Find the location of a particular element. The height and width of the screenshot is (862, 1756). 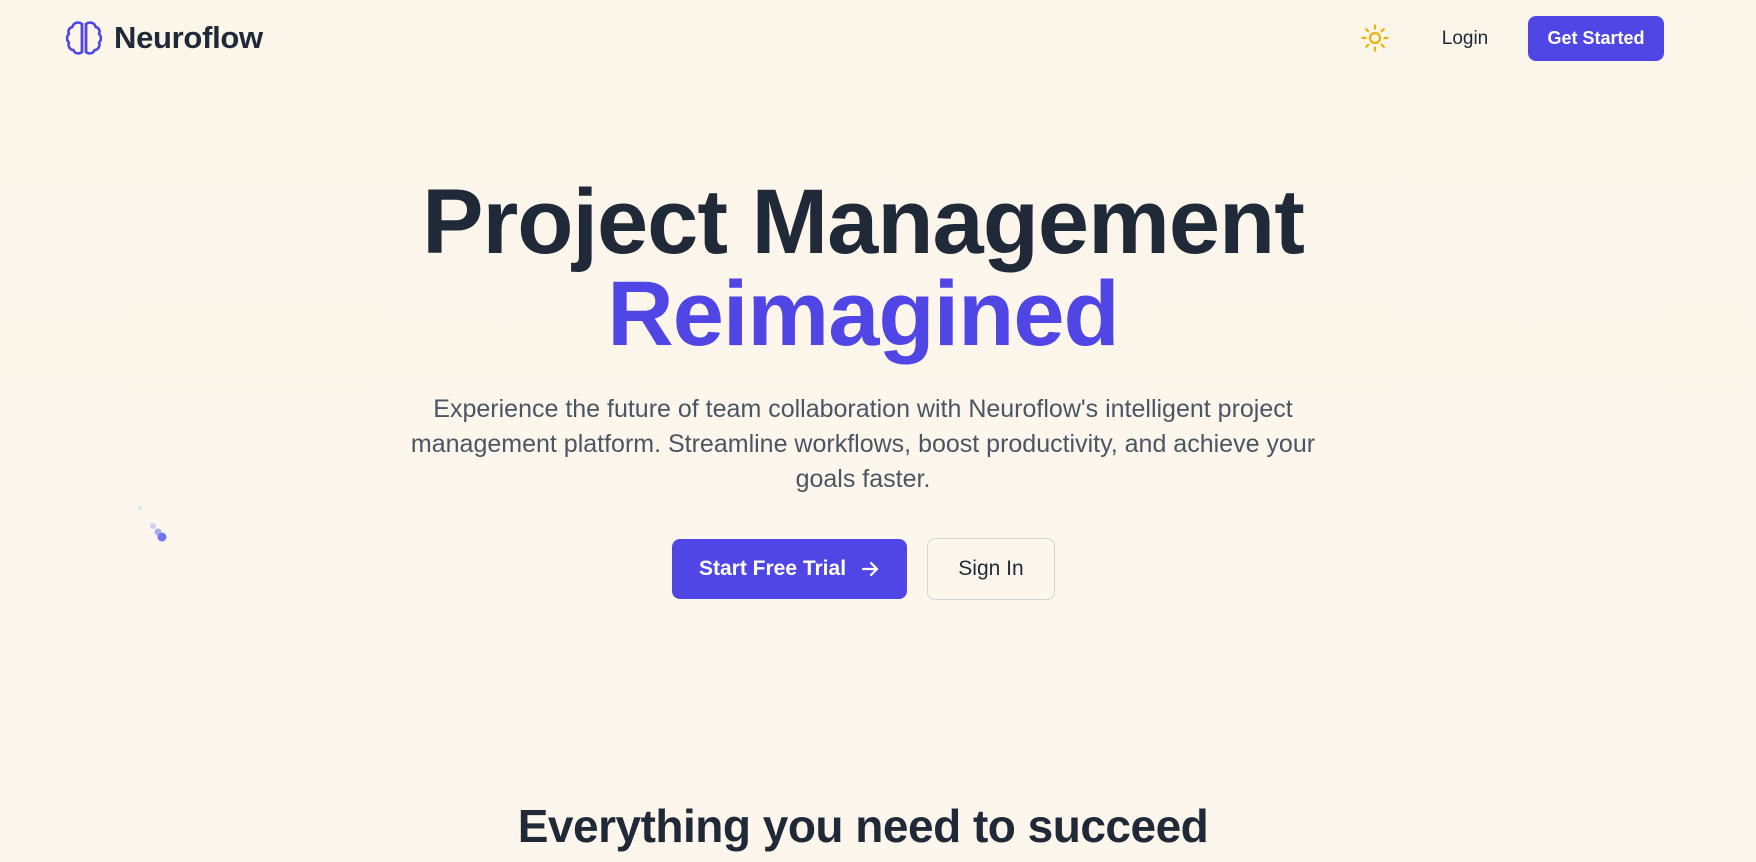

brand-logo-link: Neuroflow is located at coordinates (163, 38).